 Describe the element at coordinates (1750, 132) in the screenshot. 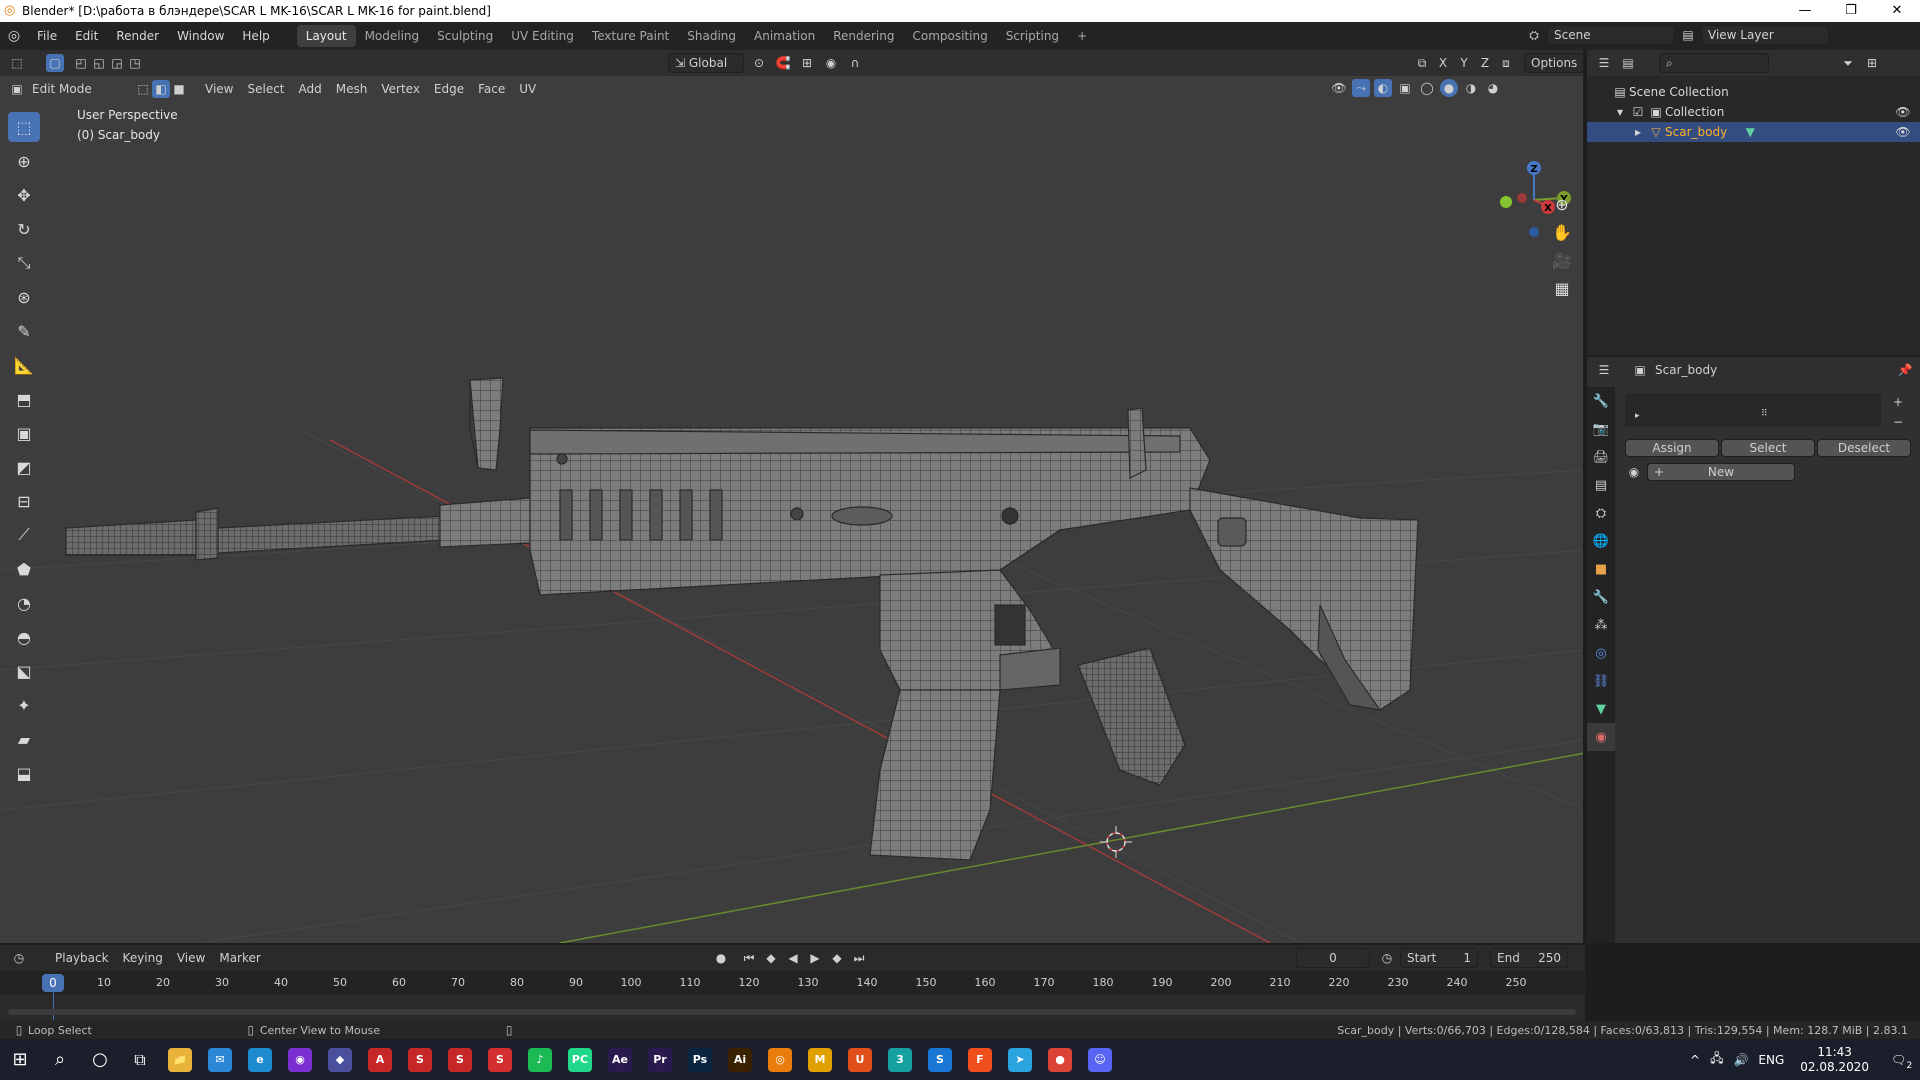

I see `mesh-data-icon: ▼` at that location.